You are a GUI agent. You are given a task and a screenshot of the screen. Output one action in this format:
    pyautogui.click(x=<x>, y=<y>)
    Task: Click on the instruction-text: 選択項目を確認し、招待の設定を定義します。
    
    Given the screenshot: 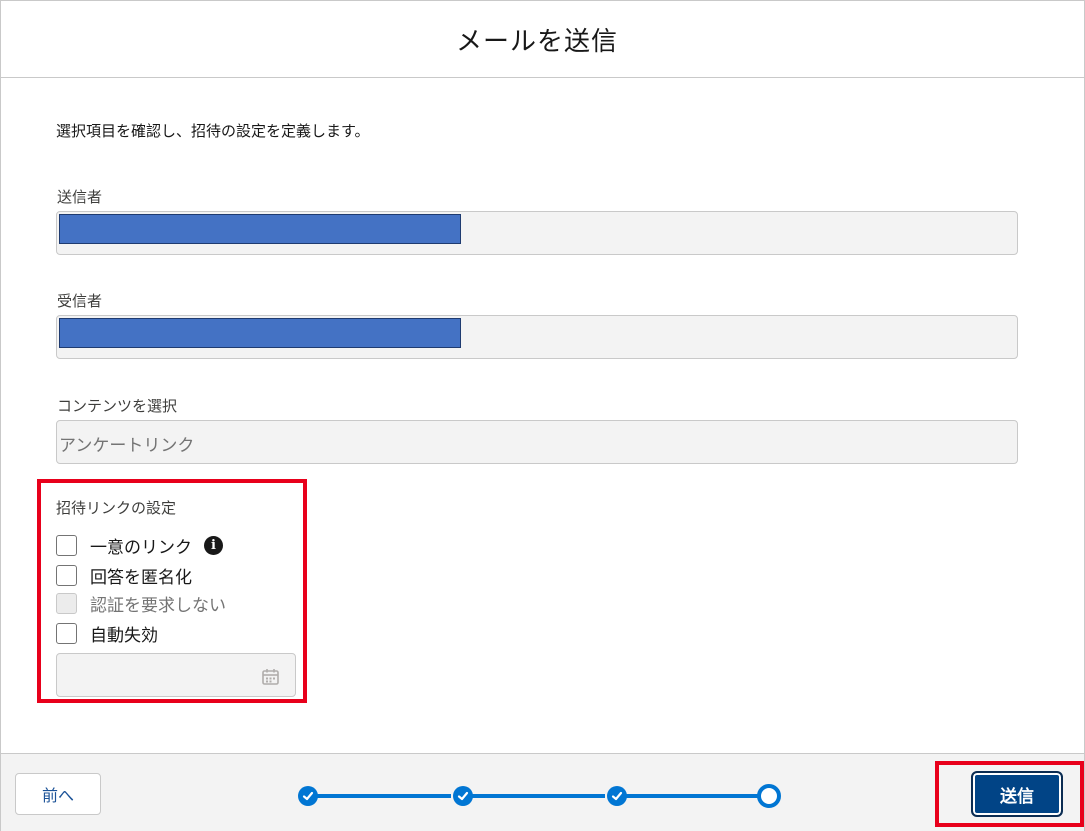 What is the action you would take?
    pyautogui.click(x=213, y=131)
    